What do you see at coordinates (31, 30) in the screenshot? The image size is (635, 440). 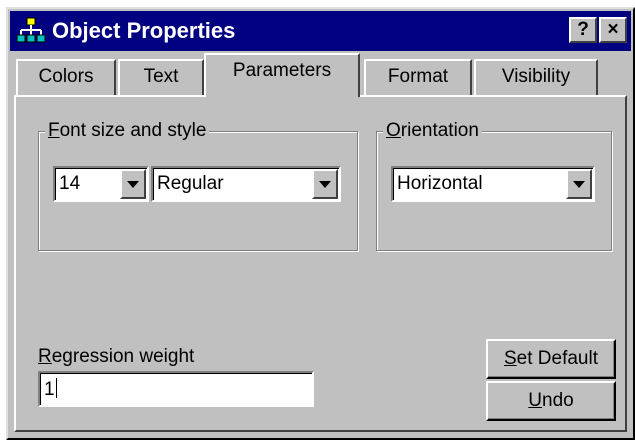 I see `hierarchy-icon` at bounding box center [31, 30].